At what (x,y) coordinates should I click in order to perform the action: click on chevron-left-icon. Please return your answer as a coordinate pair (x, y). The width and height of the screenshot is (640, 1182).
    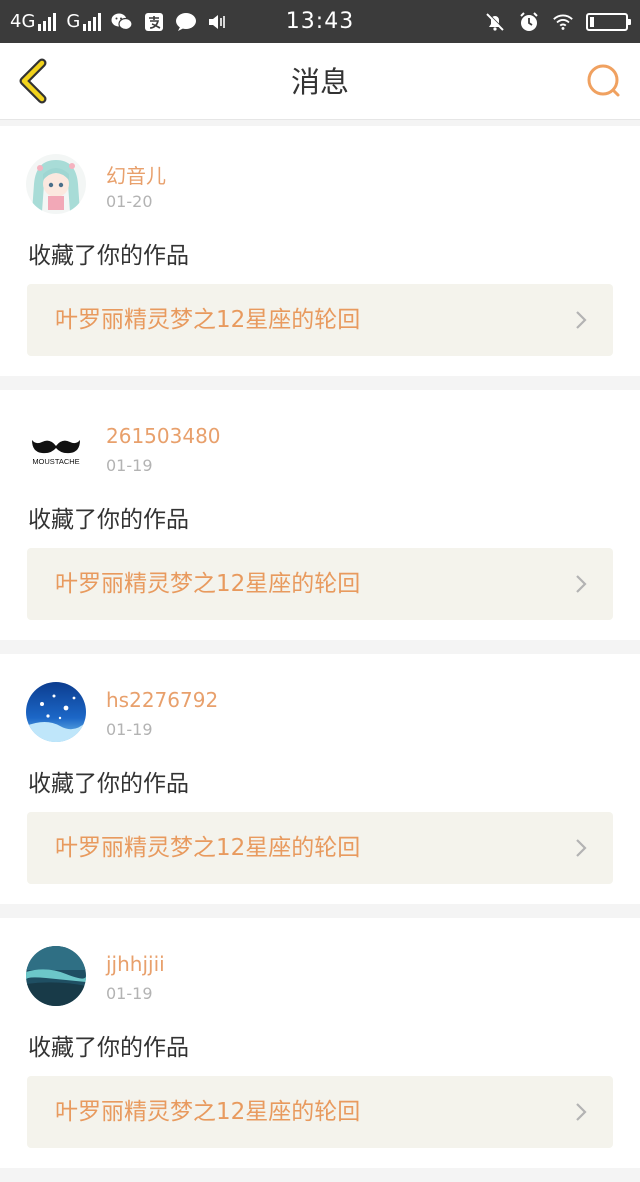
    Looking at the image, I should click on (33, 81).